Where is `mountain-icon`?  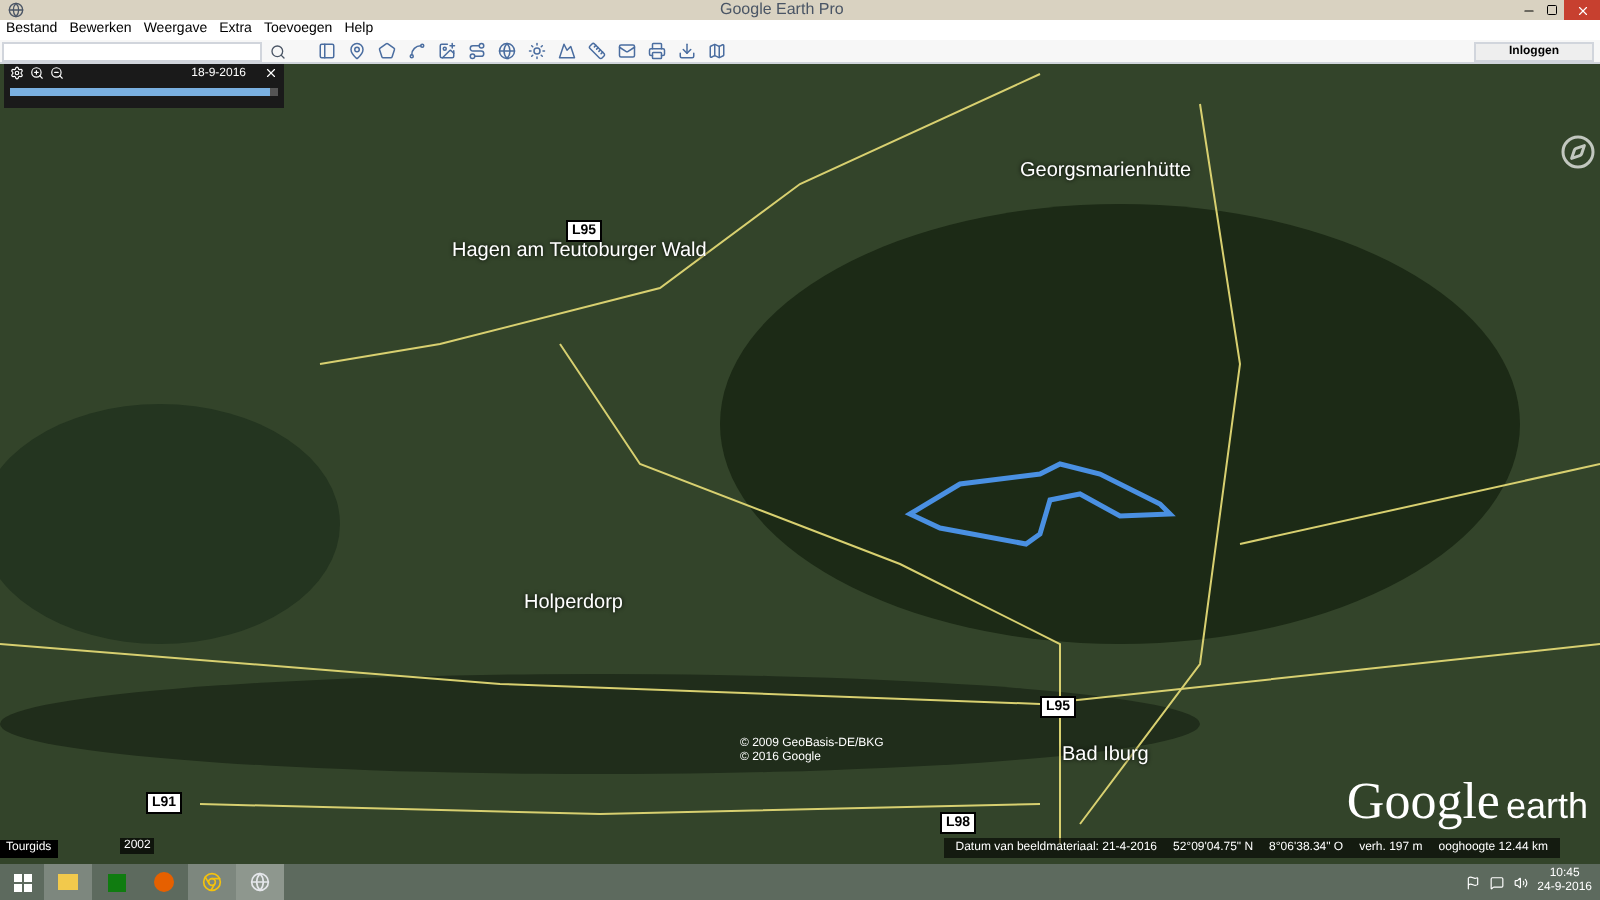
mountain-icon is located at coordinates (567, 51).